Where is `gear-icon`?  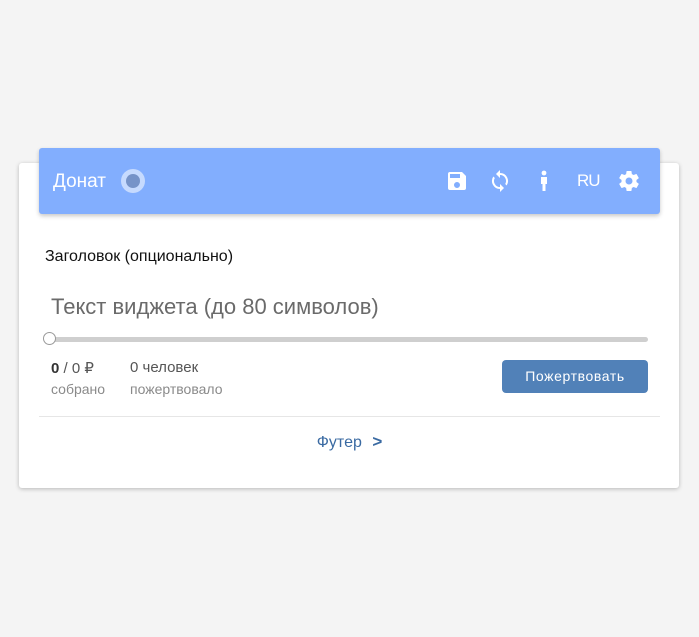
gear-icon is located at coordinates (629, 181).